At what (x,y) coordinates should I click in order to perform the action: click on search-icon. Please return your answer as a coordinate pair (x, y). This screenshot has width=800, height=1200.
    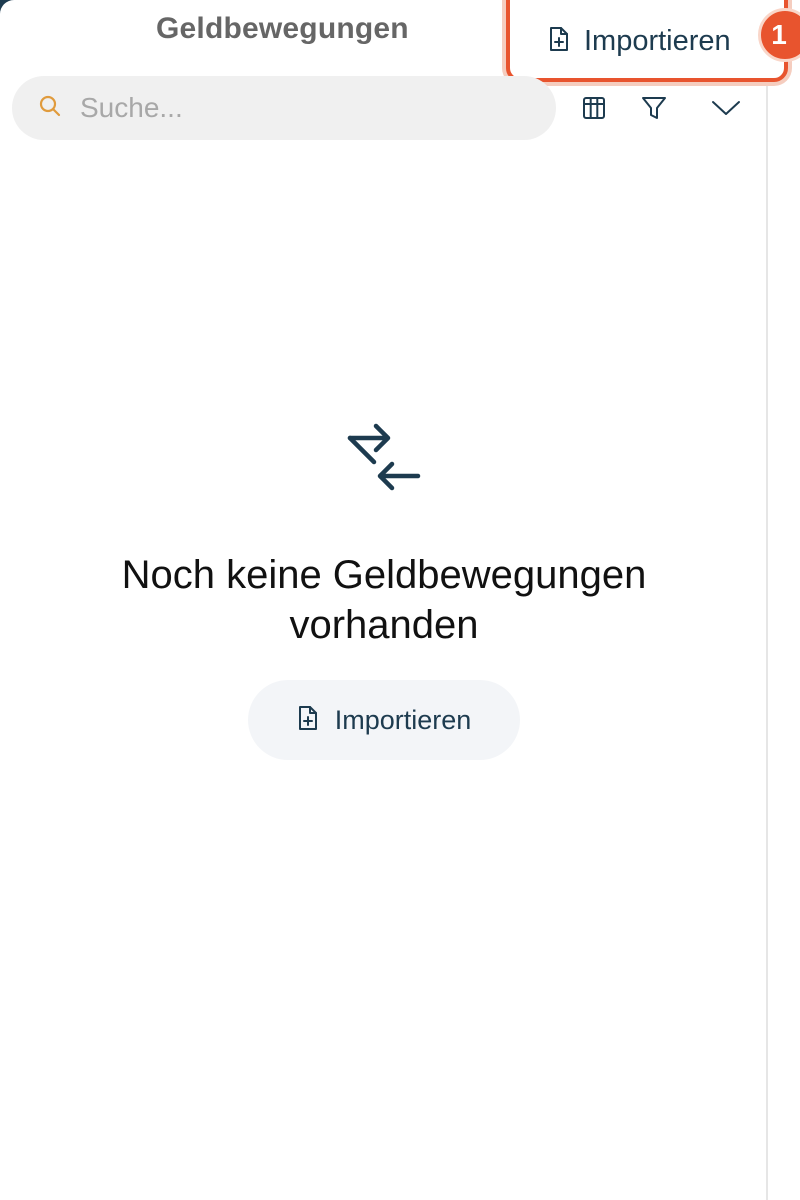
    Looking at the image, I should click on (50, 108).